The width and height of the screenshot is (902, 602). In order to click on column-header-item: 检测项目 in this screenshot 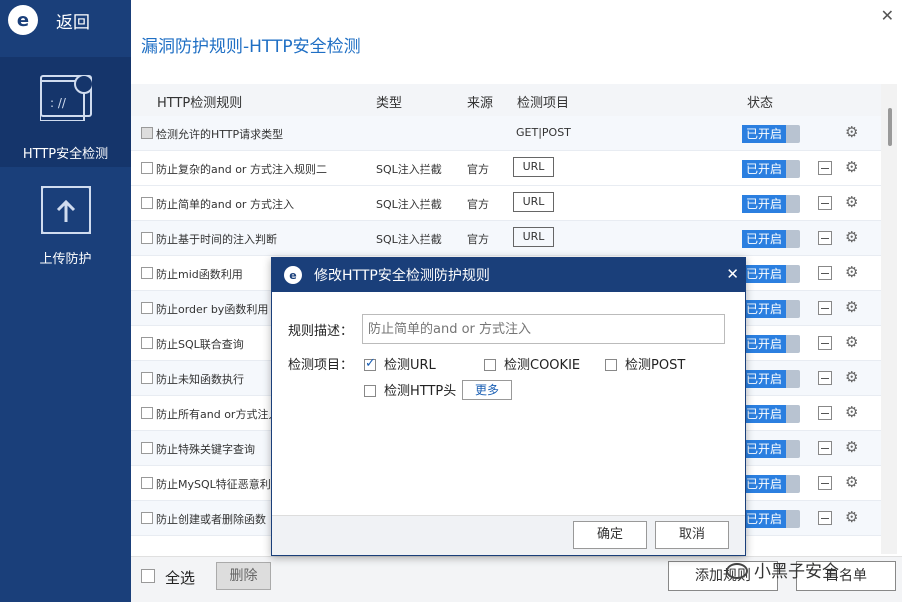, I will do `click(543, 103)`.